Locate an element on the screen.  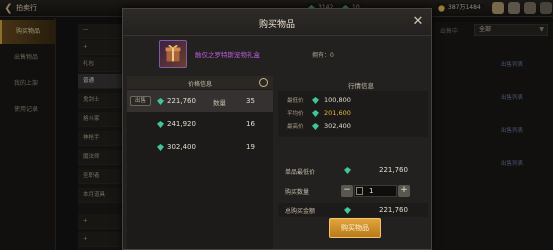
market-max-label: 最高价 is located at coordinates (295, 127).